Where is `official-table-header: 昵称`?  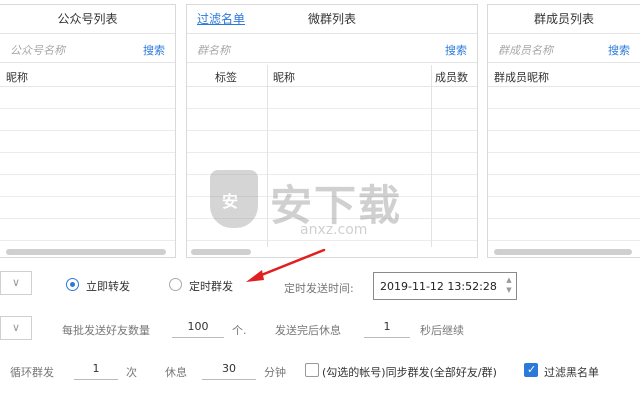 official-table-header: 昵称 is located at coordinates (87, 76).